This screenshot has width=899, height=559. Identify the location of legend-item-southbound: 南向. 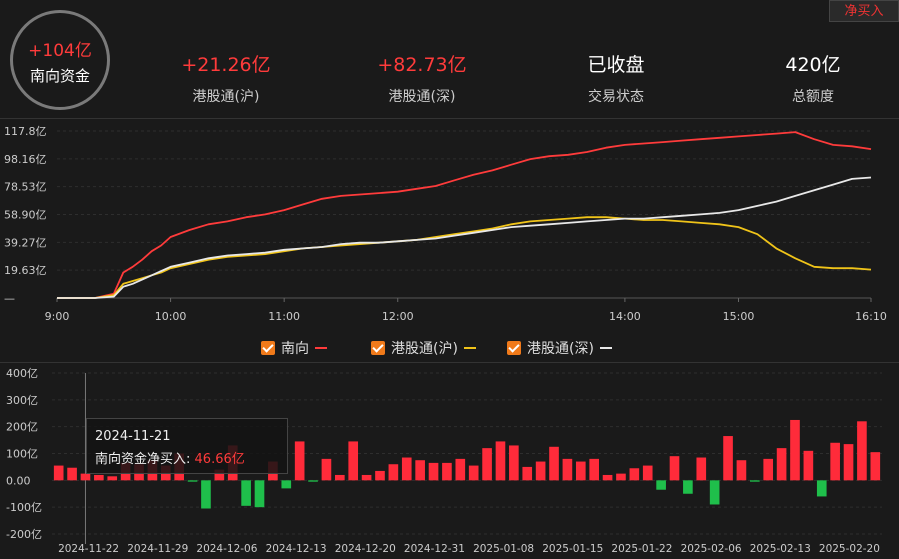
(294, 348).